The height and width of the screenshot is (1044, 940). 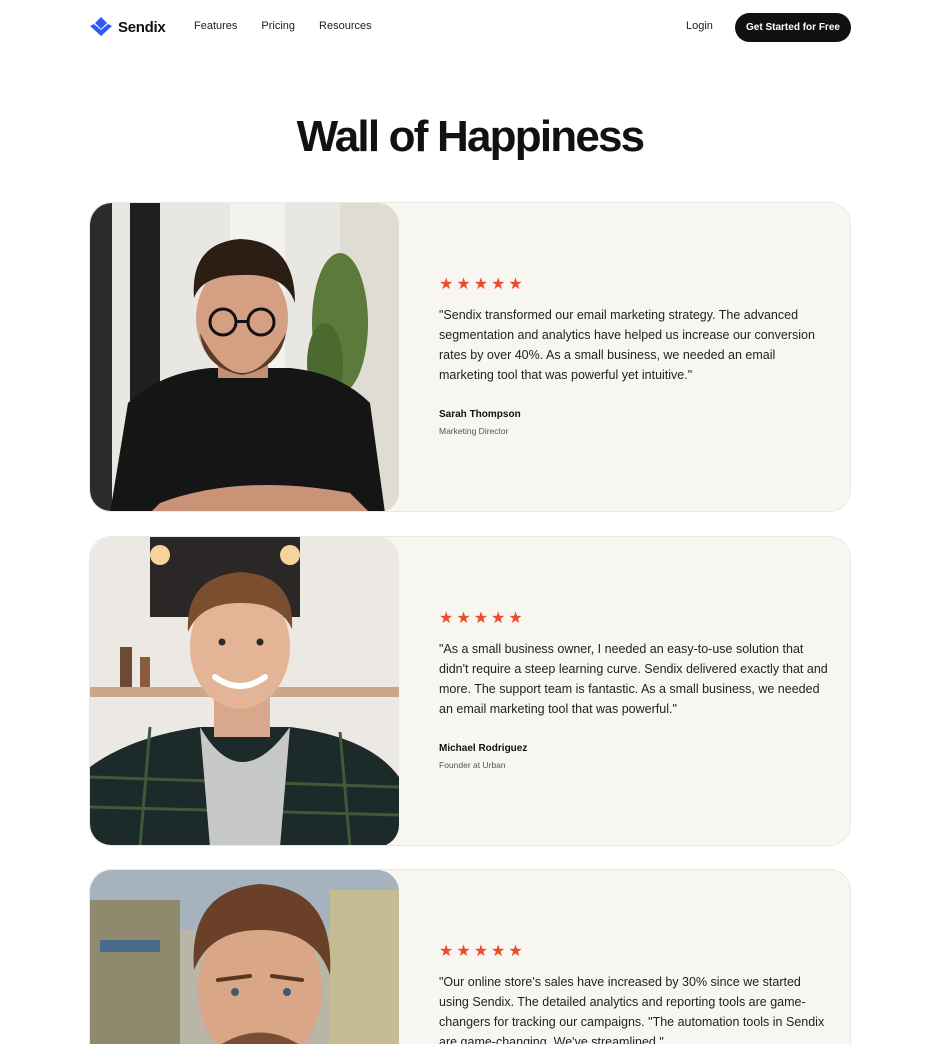 What do you see at coordinates (471, 136) in the screenshot?
I see `page-title: Wall of Happiness` at bounding box center [471, 136].